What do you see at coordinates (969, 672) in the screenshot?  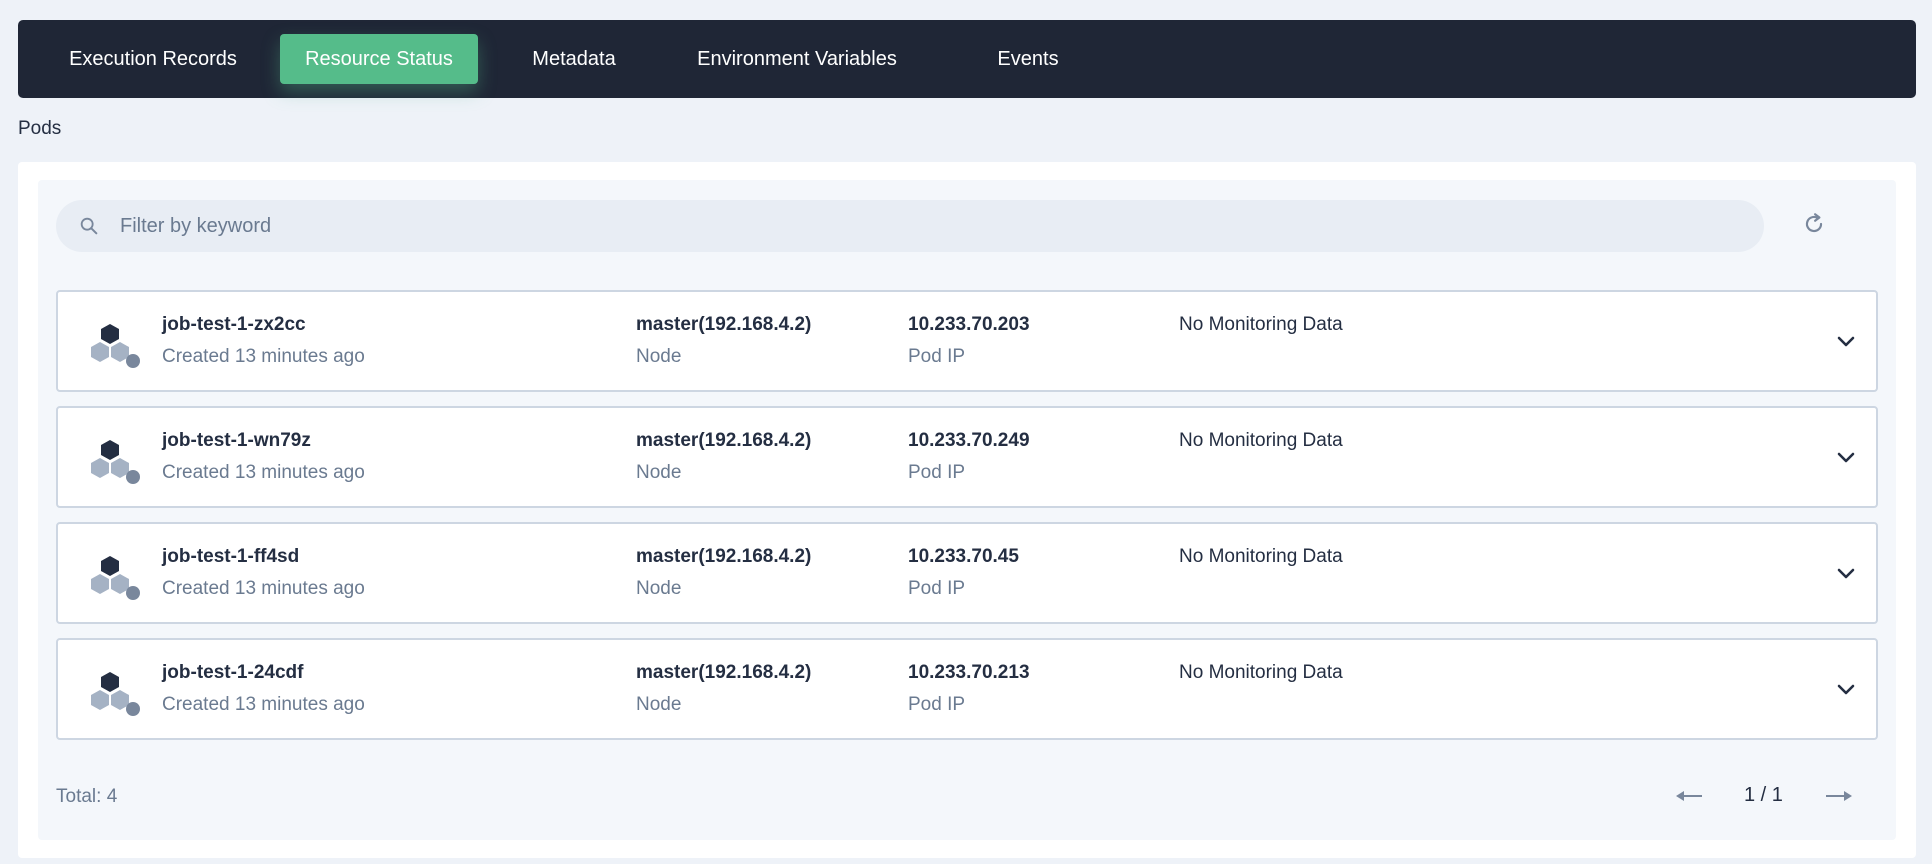 I see `pod-ip: 10.233.70.213` at bounding box center [969, 672].